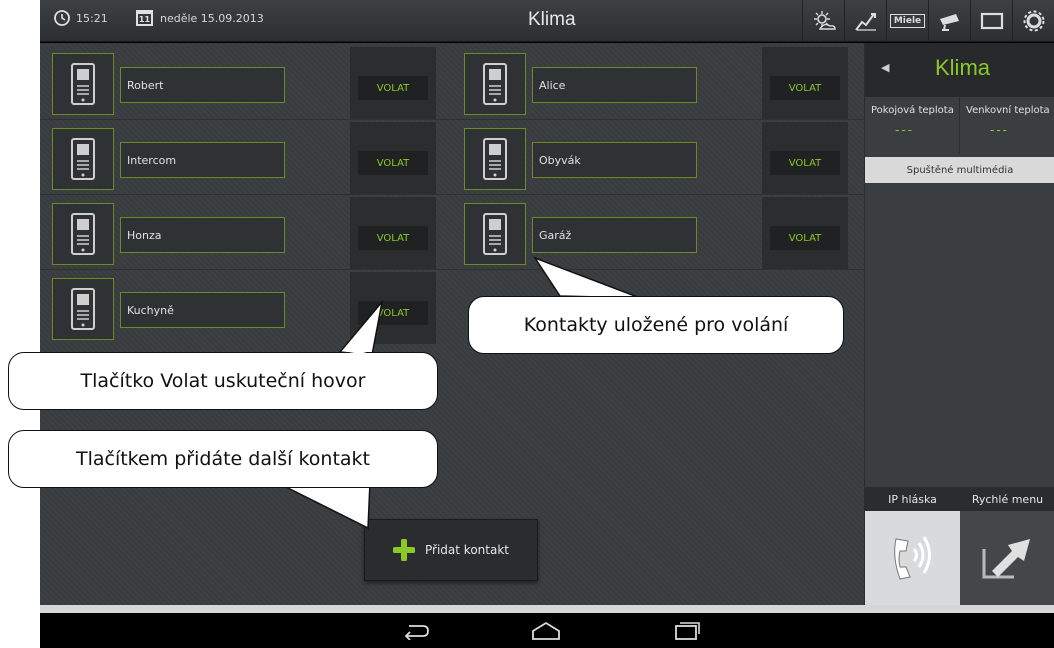 The image size is (1054, 648). Describe the element at coordinates (223, 381) in the screenshot. I see `callout-call-button: Tlačítko Volat uskuteční hovor` at that location.